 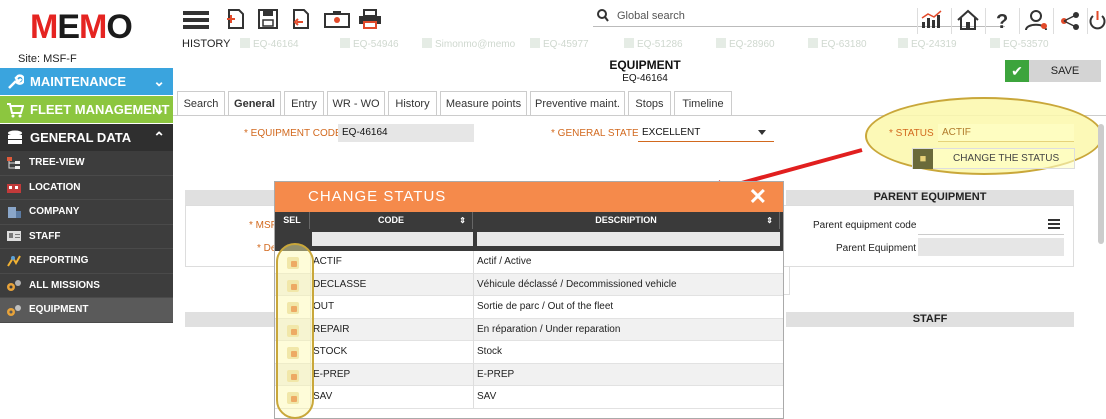 I want to click on section-box-edge, so click(x=787, y=281).